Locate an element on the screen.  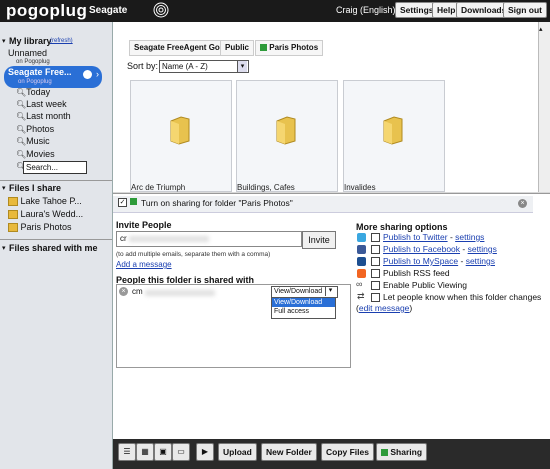
filter-last-week: 🔍︎Last week is located at coordinates (41, 104).